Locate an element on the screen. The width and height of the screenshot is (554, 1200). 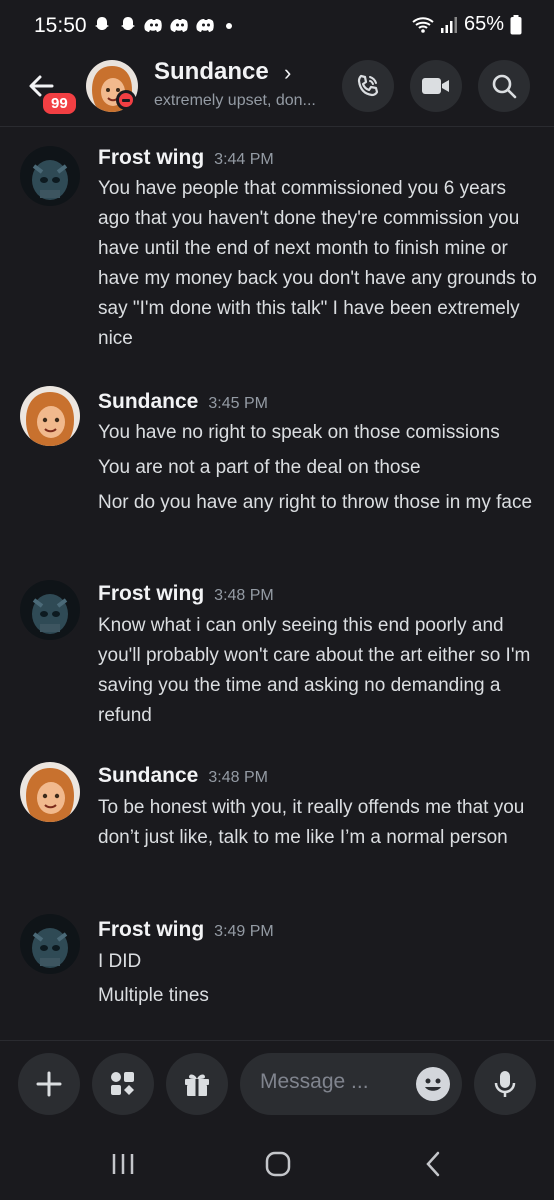
home-icon is located at coordinates (278, 1164).